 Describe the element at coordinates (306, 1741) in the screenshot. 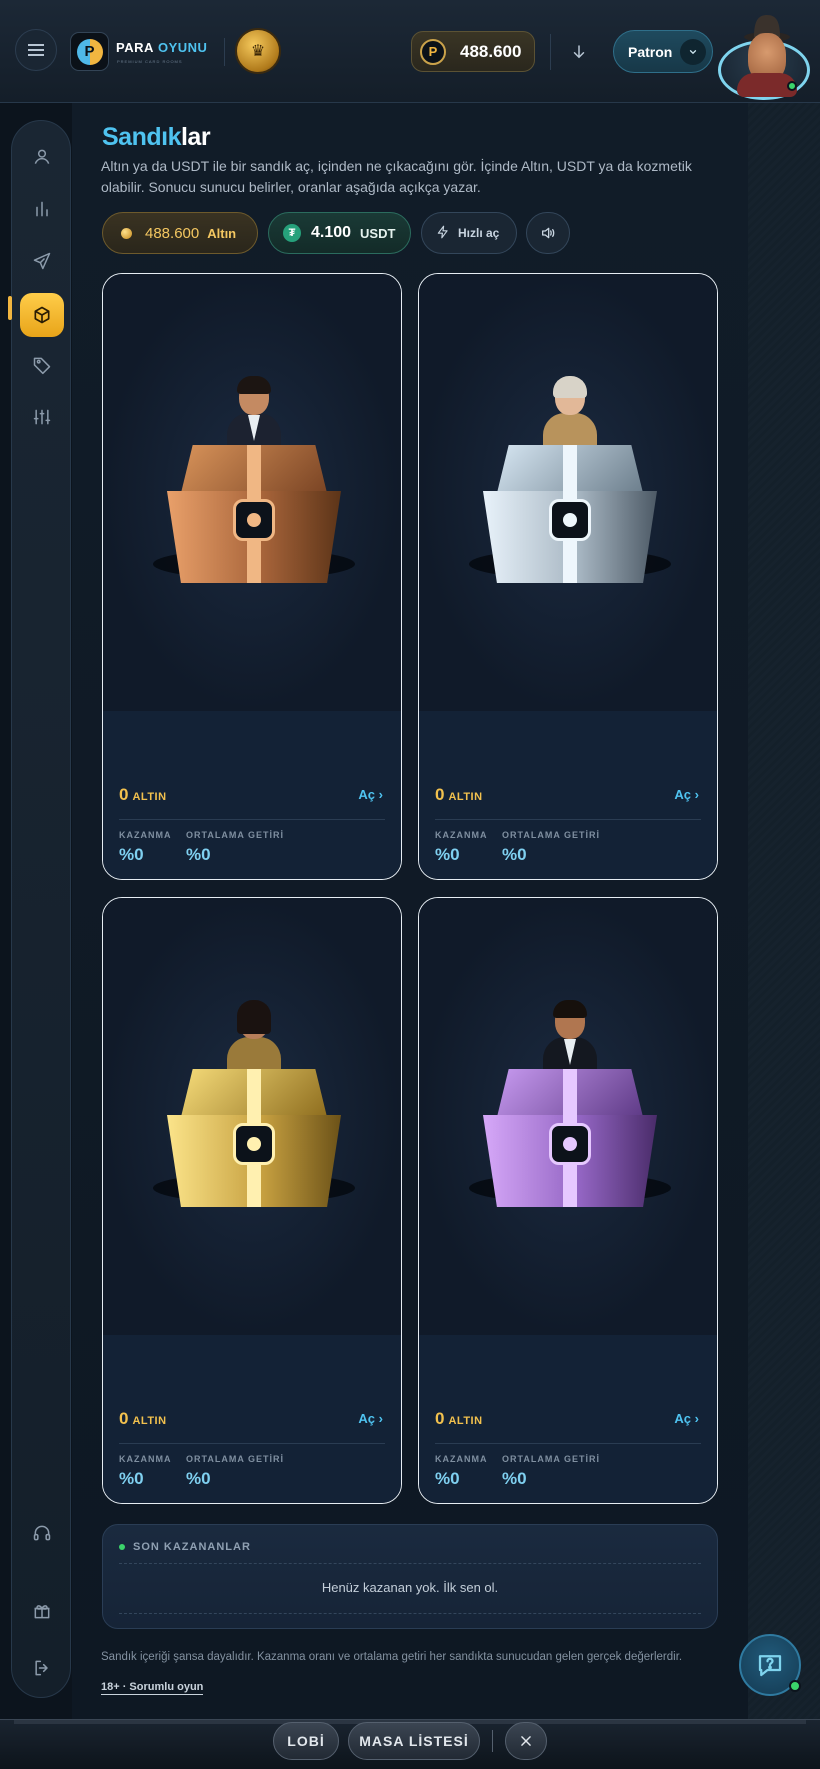

I see `lobby-button: LOBİ` at that location.